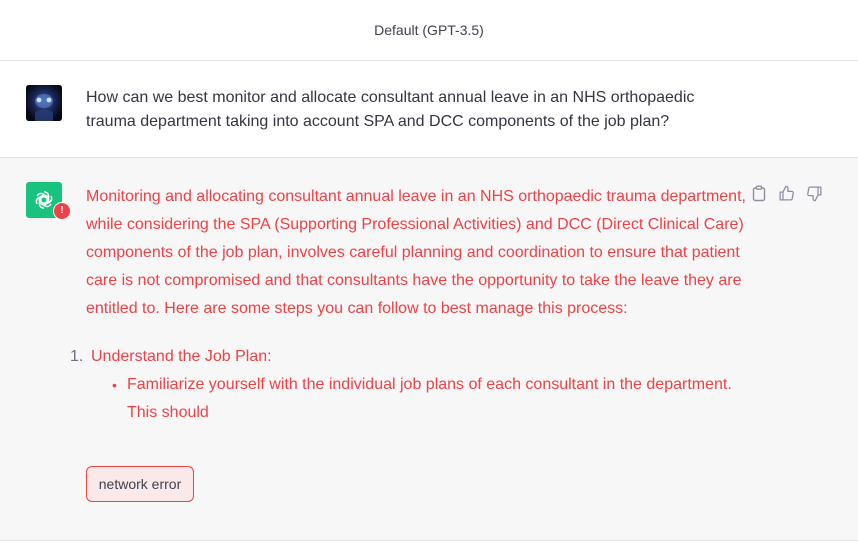  I want to click on model-header: Default (GPT-3.5), so click(429, 30).